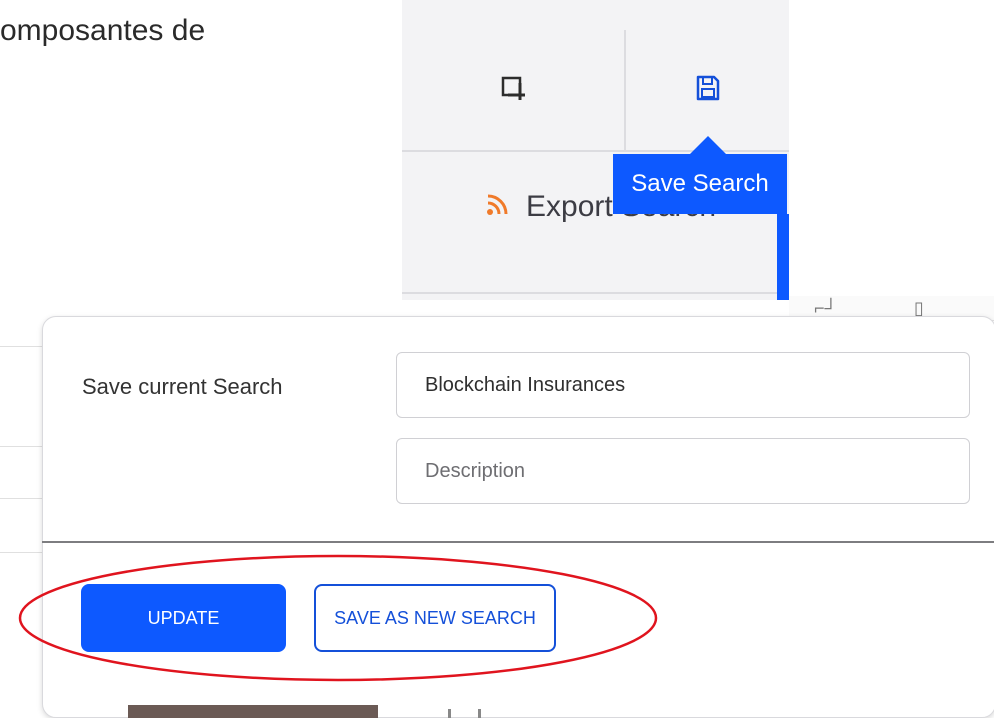 This screenshot has width=994, height=718. What do you see at coordinates (183, 618) in the screenshot?
I see `update-button: UPDATE` at bounding box center [183, 618].